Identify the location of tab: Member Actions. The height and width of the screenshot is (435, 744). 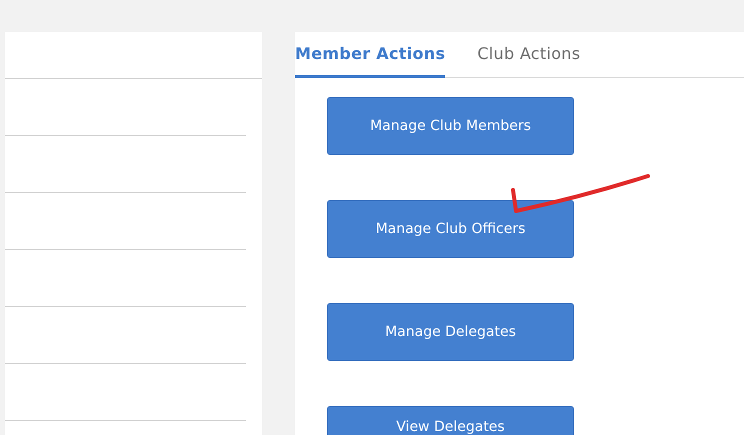
(370, 55).